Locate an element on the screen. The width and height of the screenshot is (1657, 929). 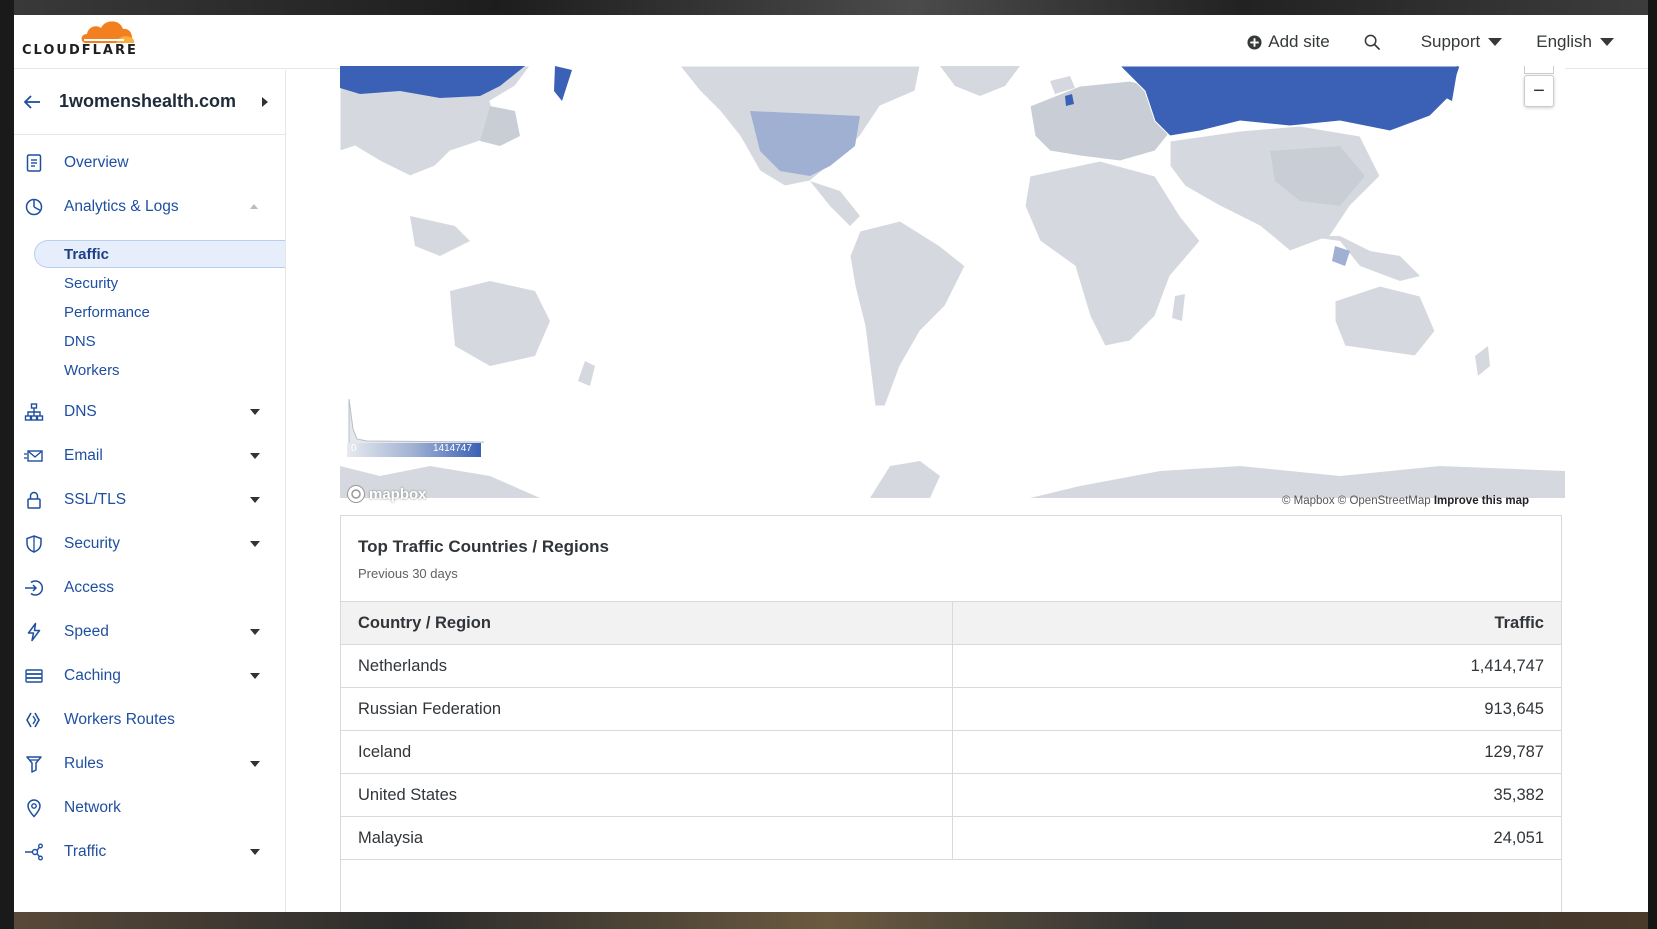
sidebar-item-label: Workers Routes is located at coordinates (119, 719).